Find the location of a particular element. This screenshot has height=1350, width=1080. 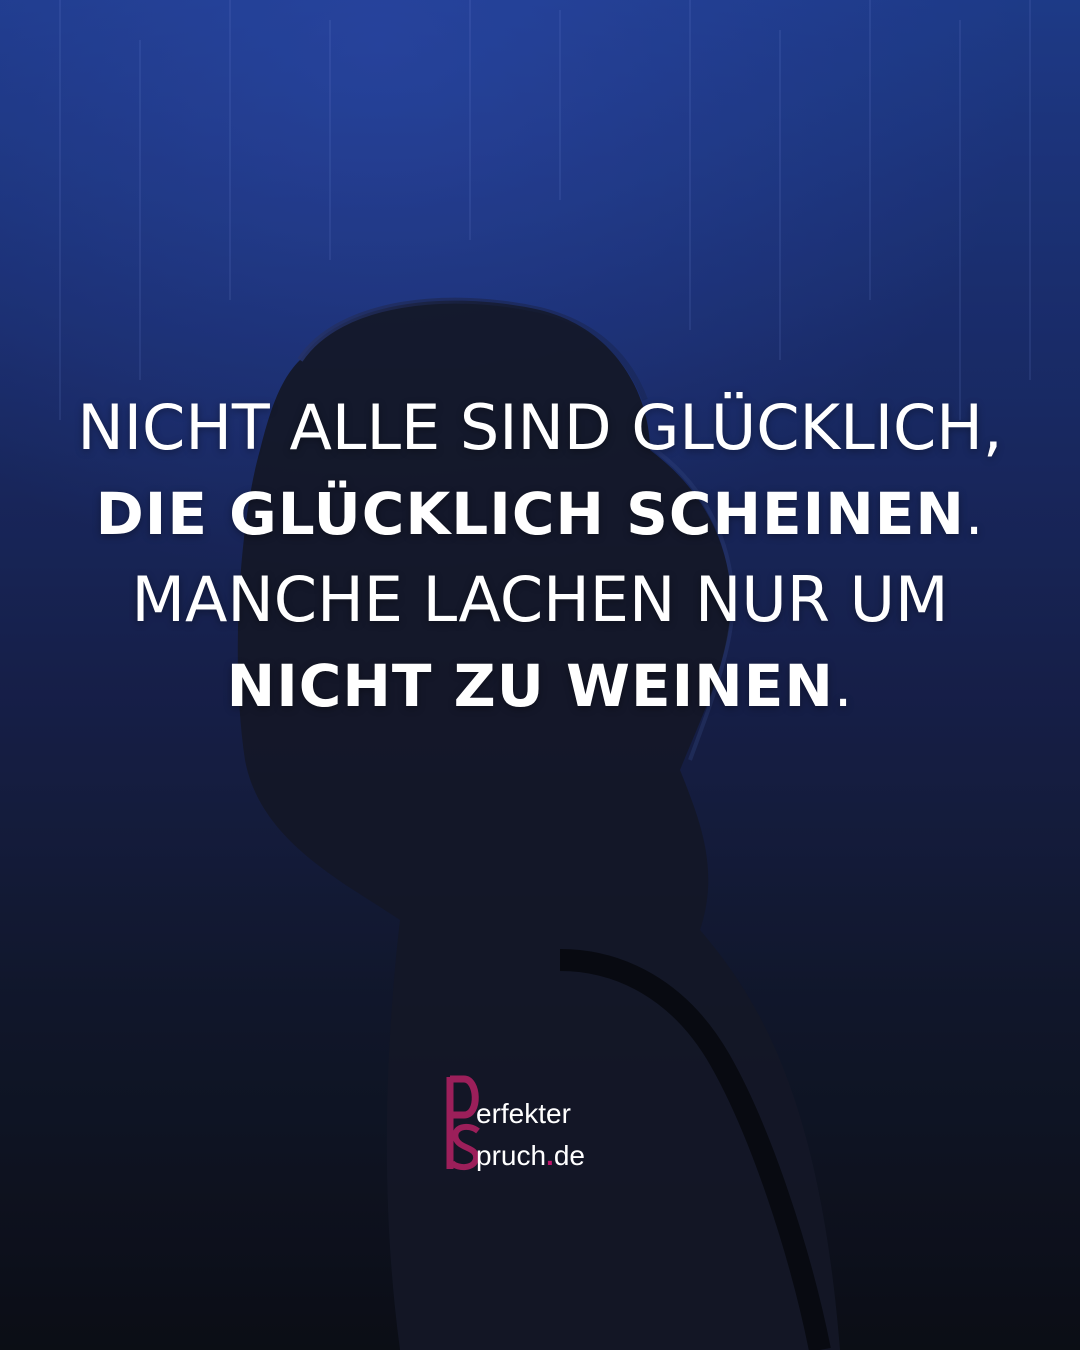

quote-line-3: MANCHE LACHEN NUR UM is located at coordinates (540, 599).